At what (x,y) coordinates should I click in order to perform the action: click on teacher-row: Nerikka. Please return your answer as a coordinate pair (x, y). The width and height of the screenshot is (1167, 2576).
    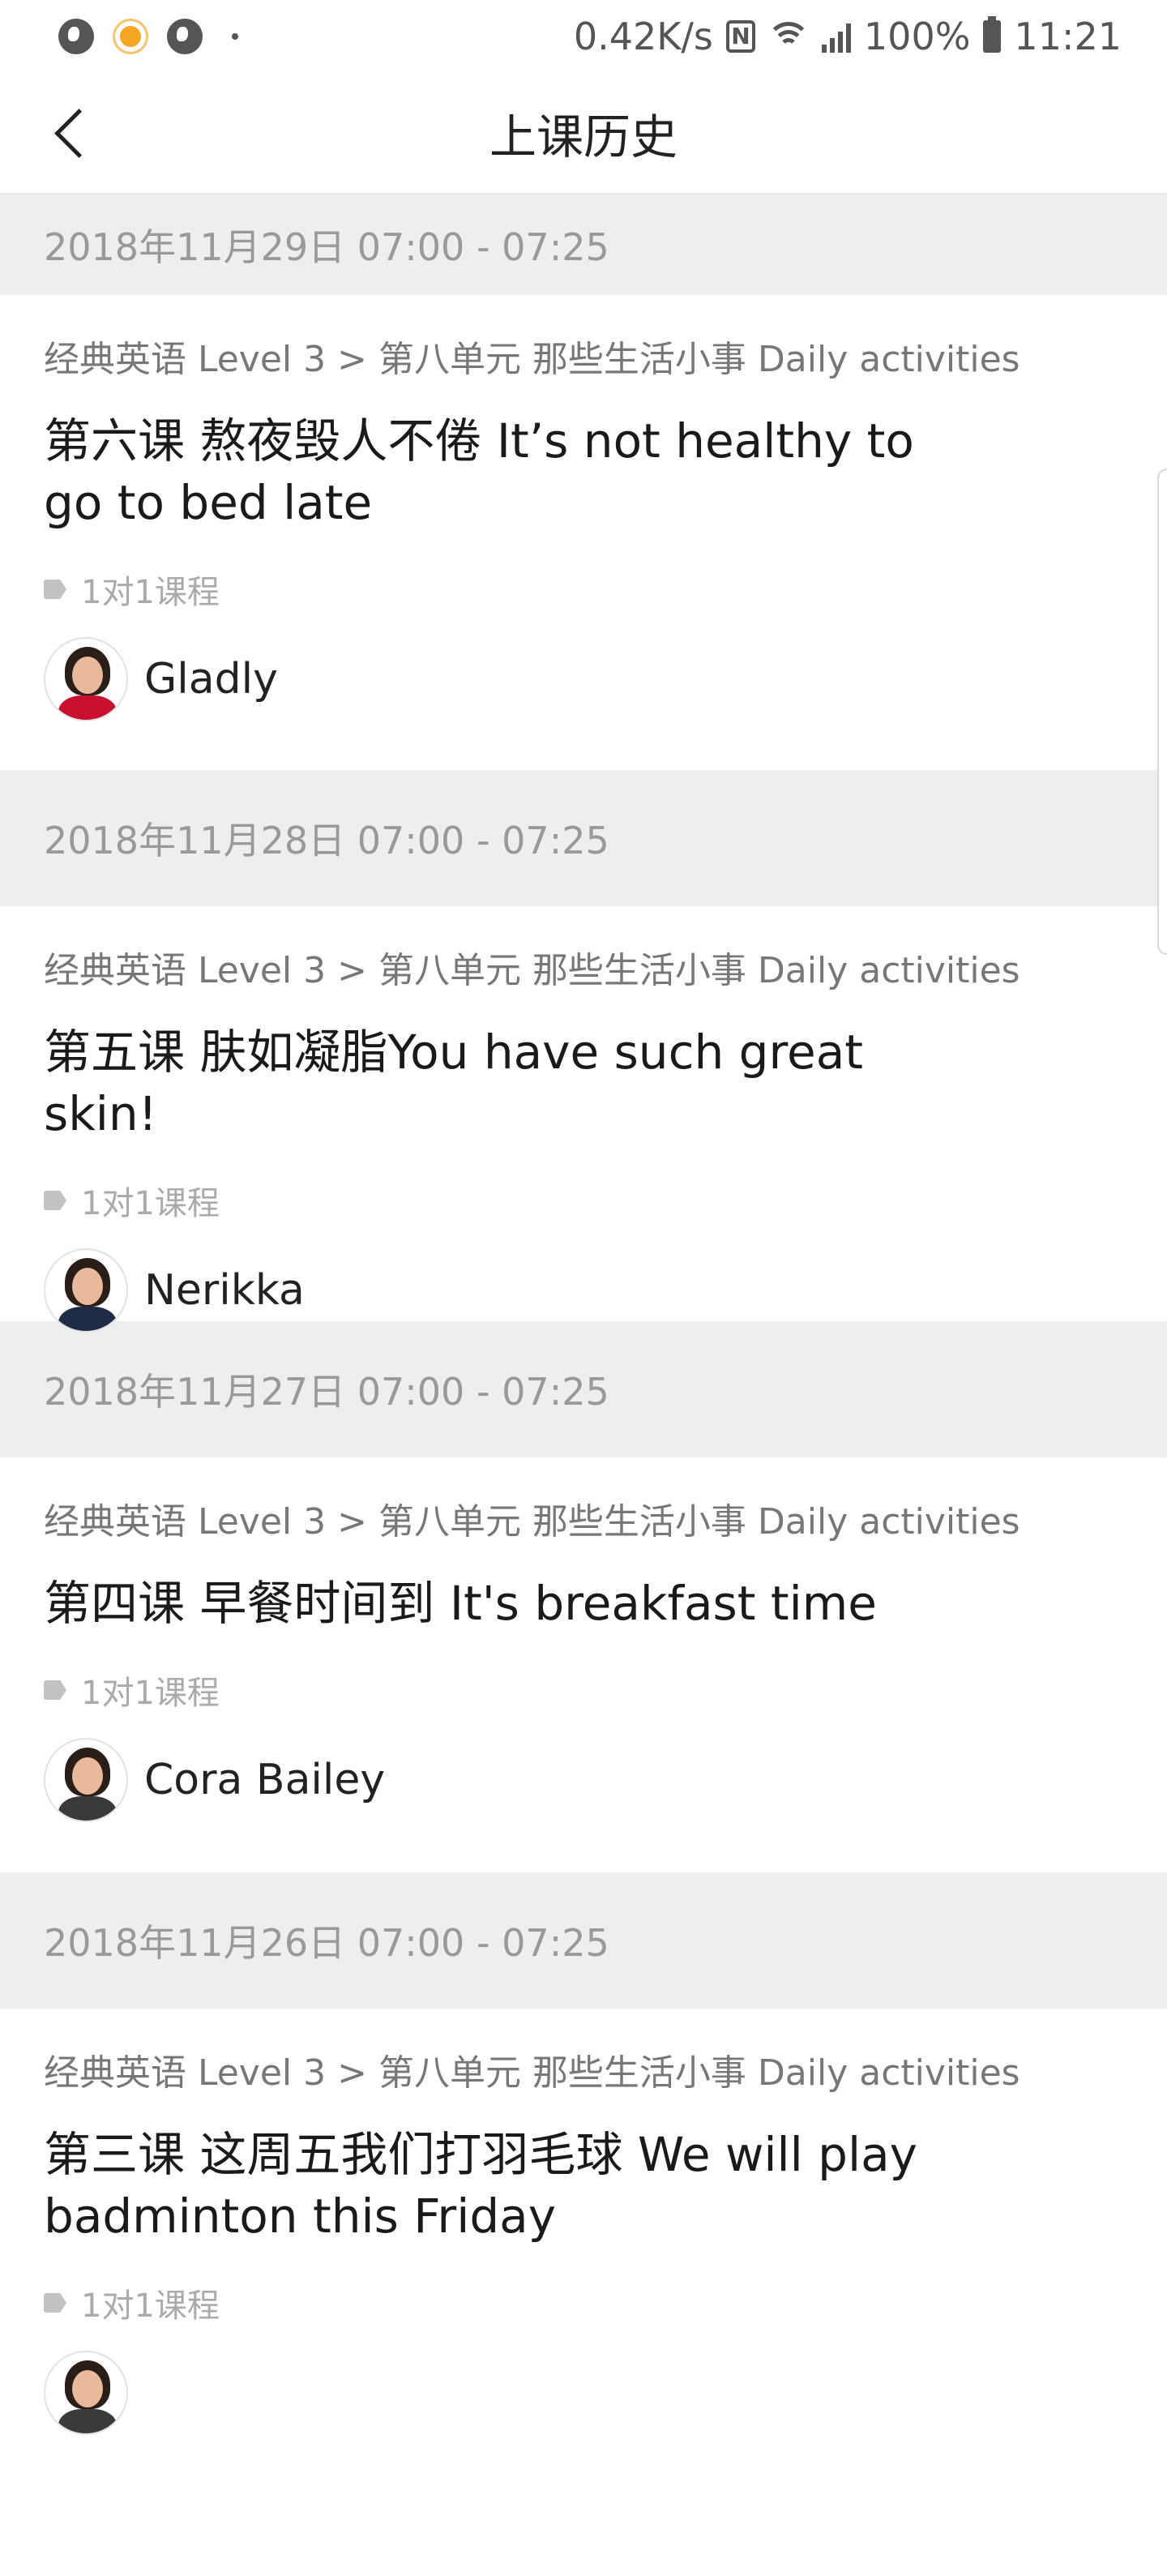
    Looking at the image, I should click on (583, 1290).